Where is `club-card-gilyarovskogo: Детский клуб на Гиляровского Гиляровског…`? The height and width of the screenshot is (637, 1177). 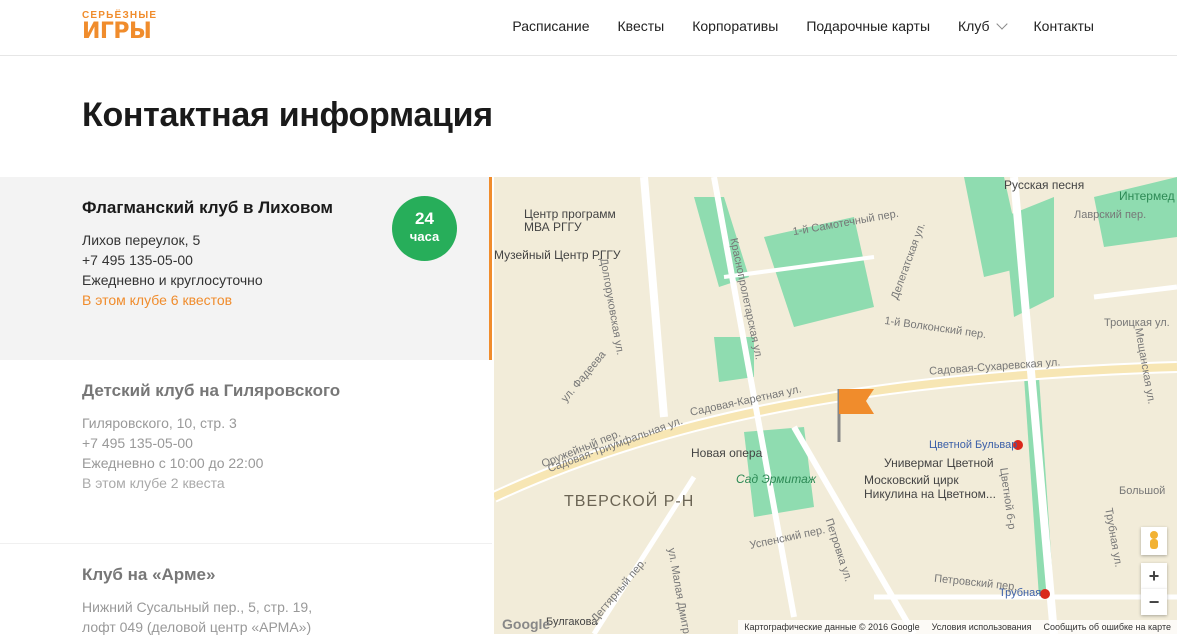
club-card-gilyarovskogo: Детский клуб на Гиляровского Гиляровског… is located at coordinates (246, 452).